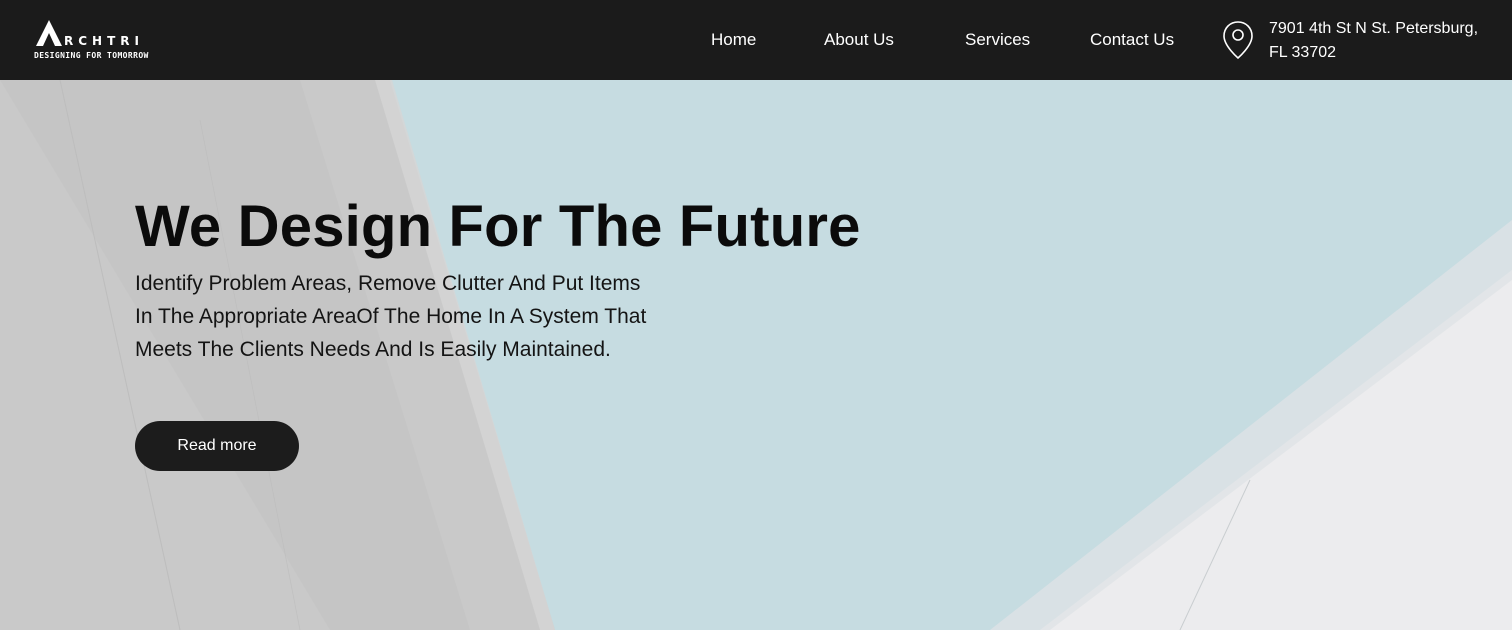 The image size is (1512, 630). Describe the element at coordinates (1238, 40) in the screenshot. I see `location-pin-icon` at that location.